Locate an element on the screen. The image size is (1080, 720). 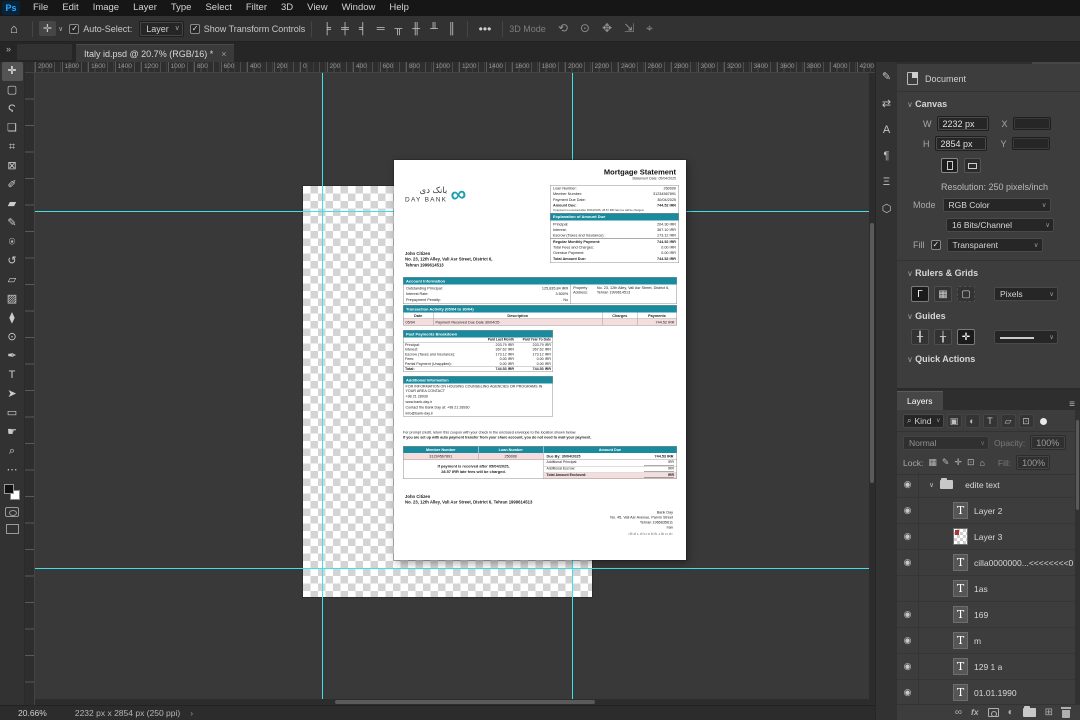
color-mode-dropdown: RGB Color is located at coordinates (996, 205).